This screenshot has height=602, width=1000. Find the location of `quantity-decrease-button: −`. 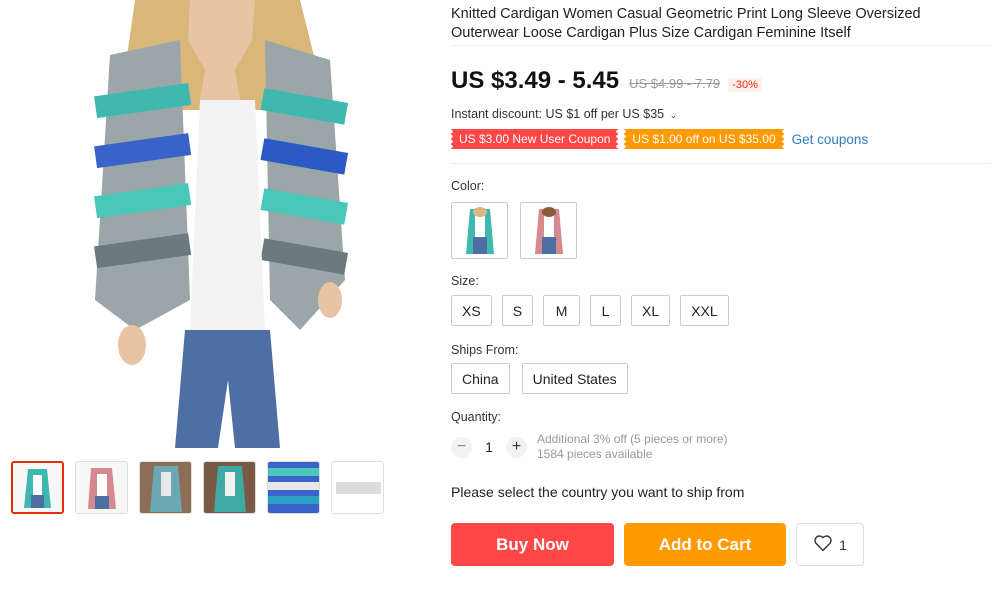

quantity-decrease-button: − is located at coordinates (461, 447).